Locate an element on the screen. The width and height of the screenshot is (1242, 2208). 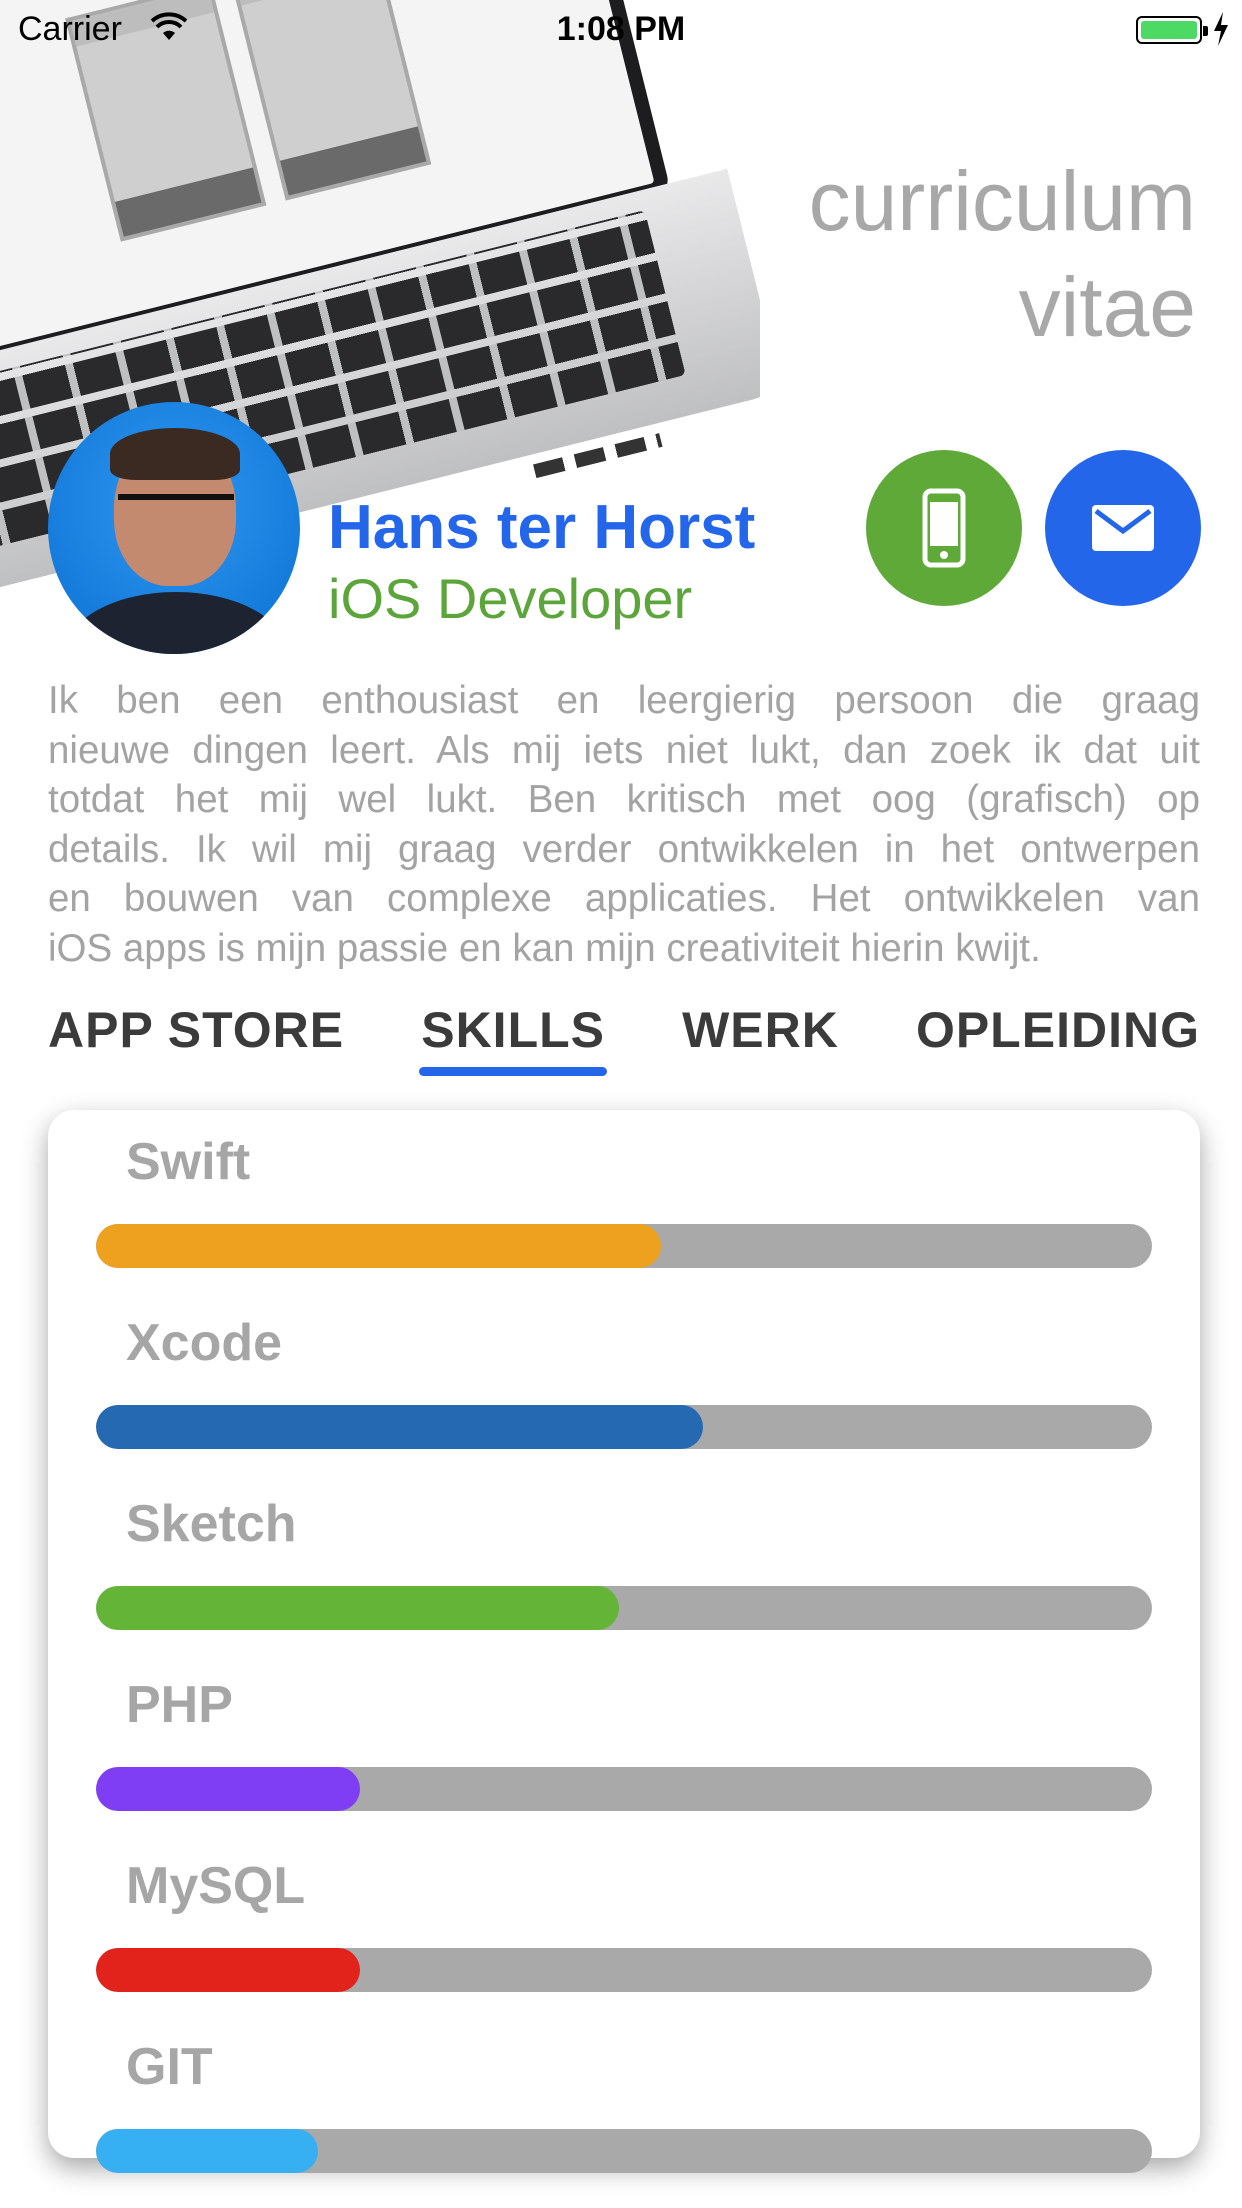
mail-icon is located at coordinates (1123, 528).